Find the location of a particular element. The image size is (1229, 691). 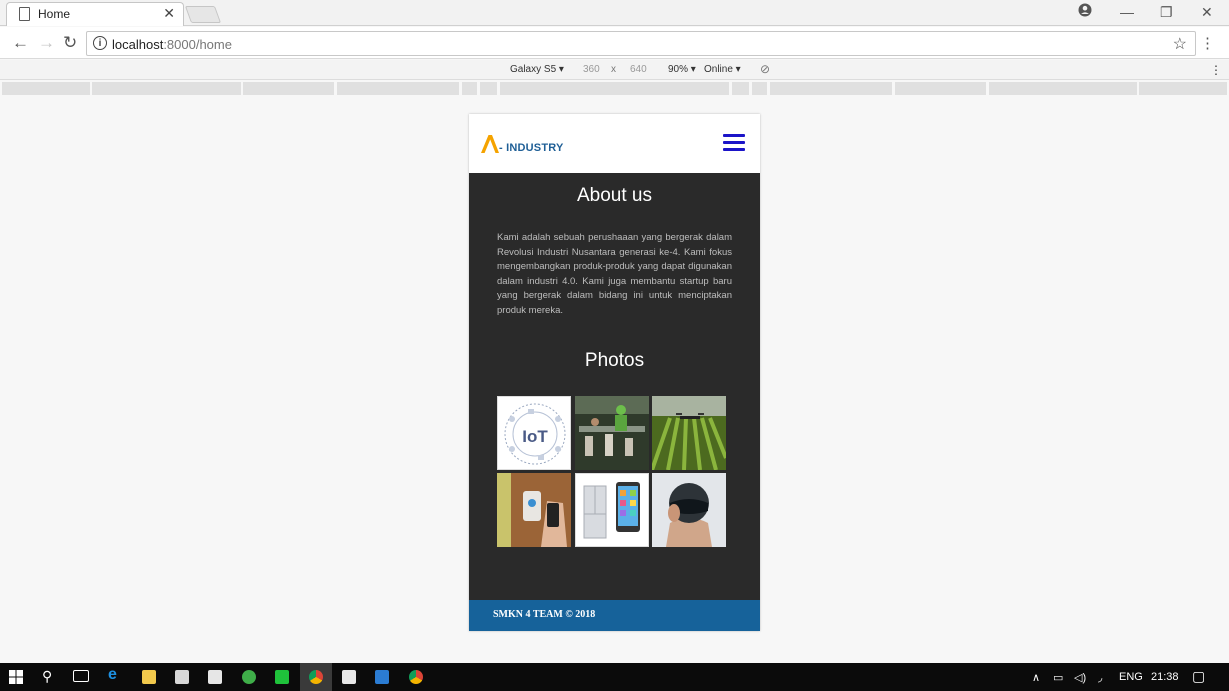

edge-icon: e is located at coordinates (115, 674).